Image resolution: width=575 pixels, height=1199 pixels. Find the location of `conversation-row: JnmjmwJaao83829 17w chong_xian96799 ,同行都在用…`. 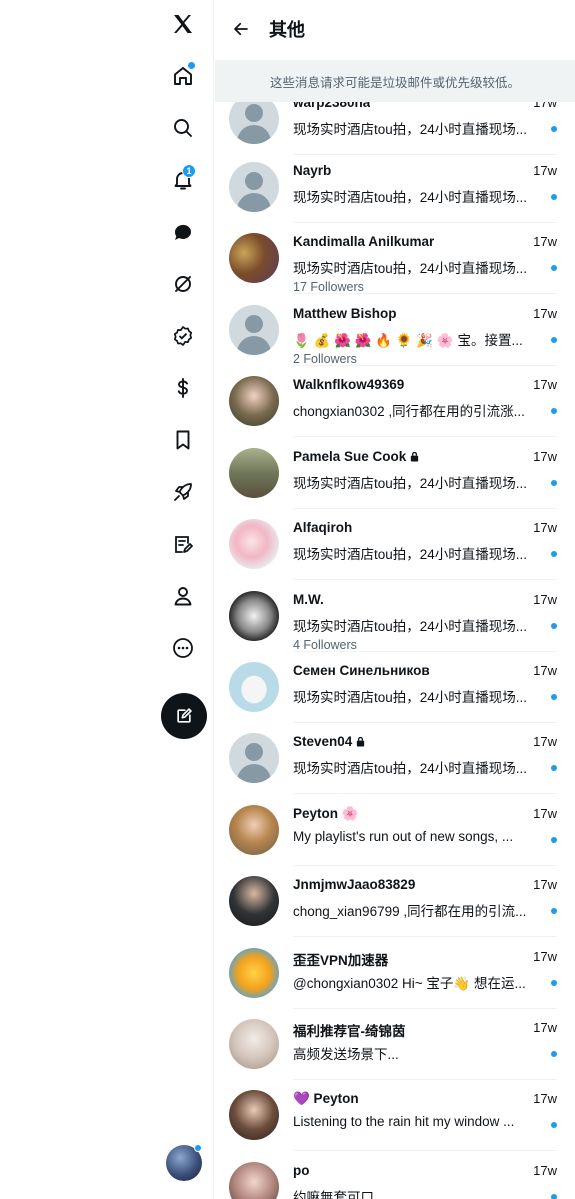

conversation-row: JnmjmwJaao83829 17w chong_xian96799 ,同行都在用… is located at coordinates (395, 901).